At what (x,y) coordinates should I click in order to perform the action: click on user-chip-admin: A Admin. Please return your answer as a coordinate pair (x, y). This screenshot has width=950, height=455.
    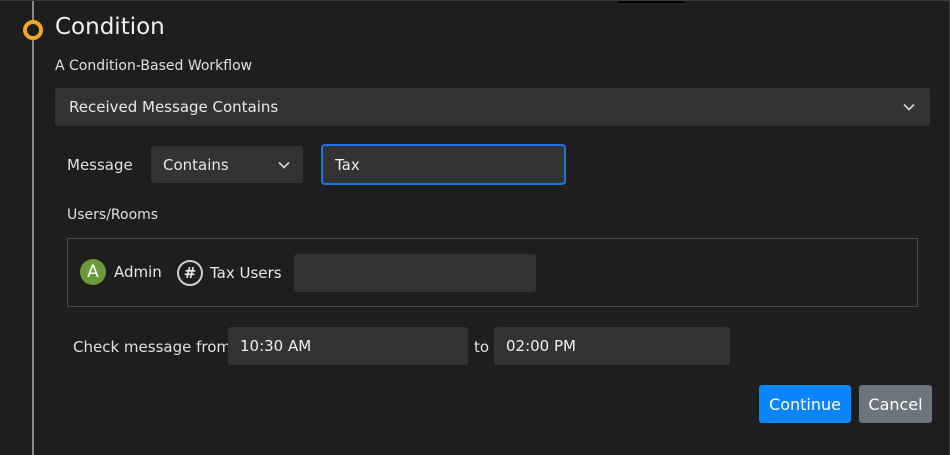
    Looking at the image, I should click on (121, 272).